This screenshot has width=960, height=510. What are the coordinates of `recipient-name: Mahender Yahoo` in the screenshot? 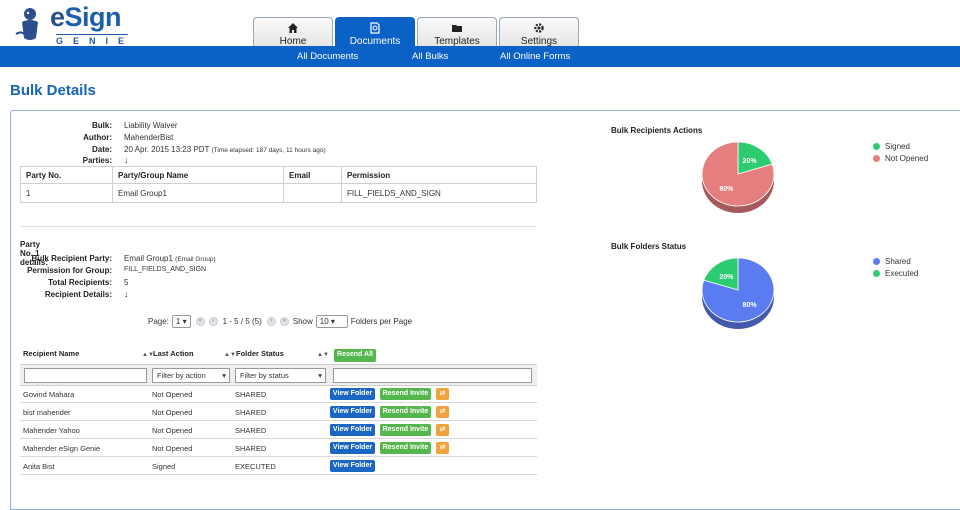 It's located at (51, 430).